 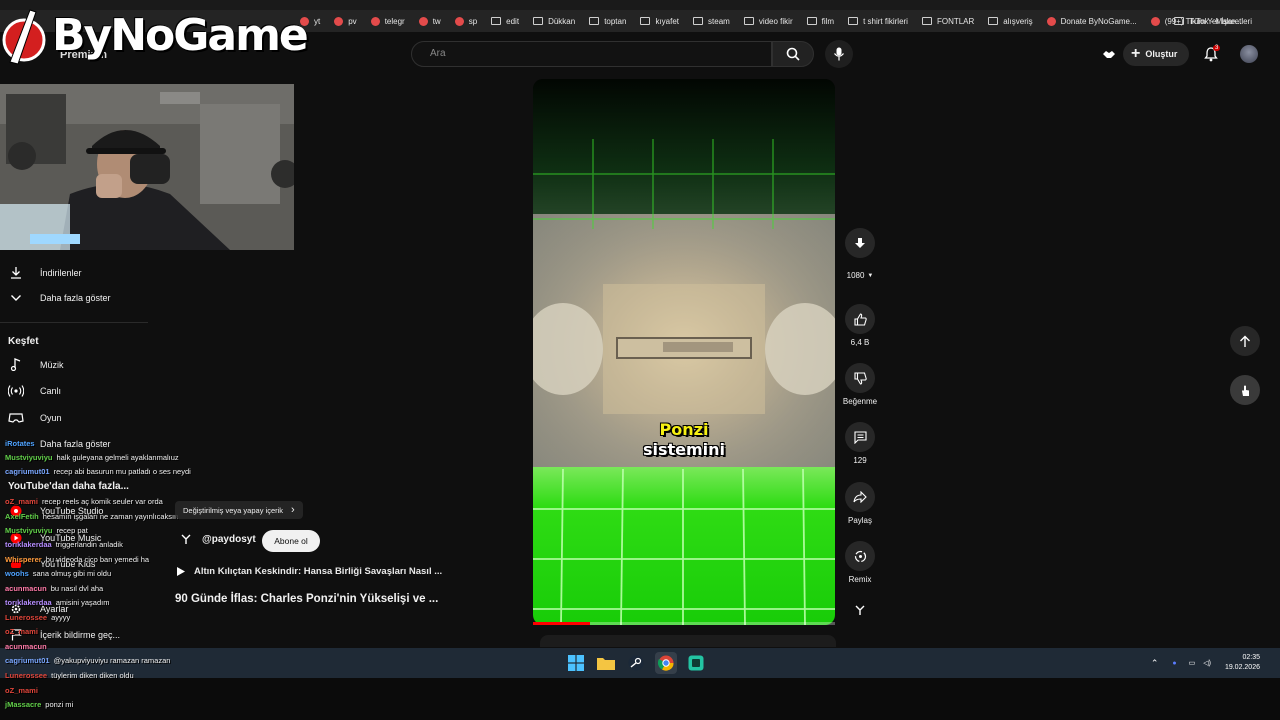 What do you see at coordinates (45, 272) in the screenshot?
I see `sidebar-item-downloads: İndirilenler` at bounding box center [45, 272].